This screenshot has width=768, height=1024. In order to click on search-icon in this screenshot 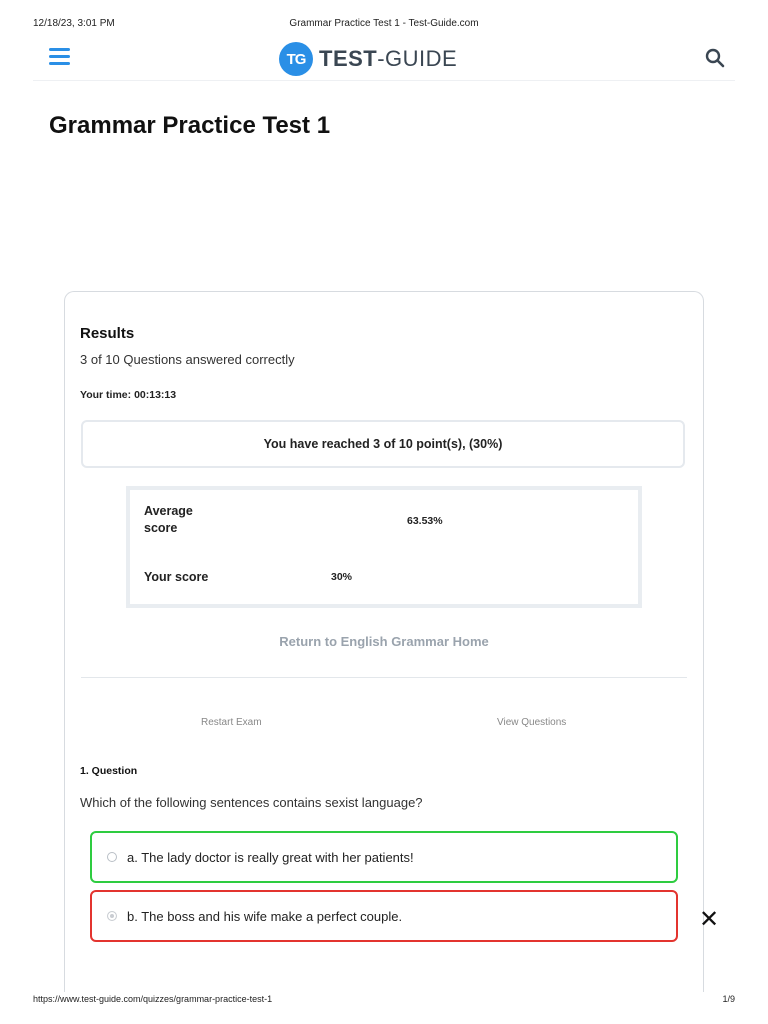, I will do `click(715, 58)`.